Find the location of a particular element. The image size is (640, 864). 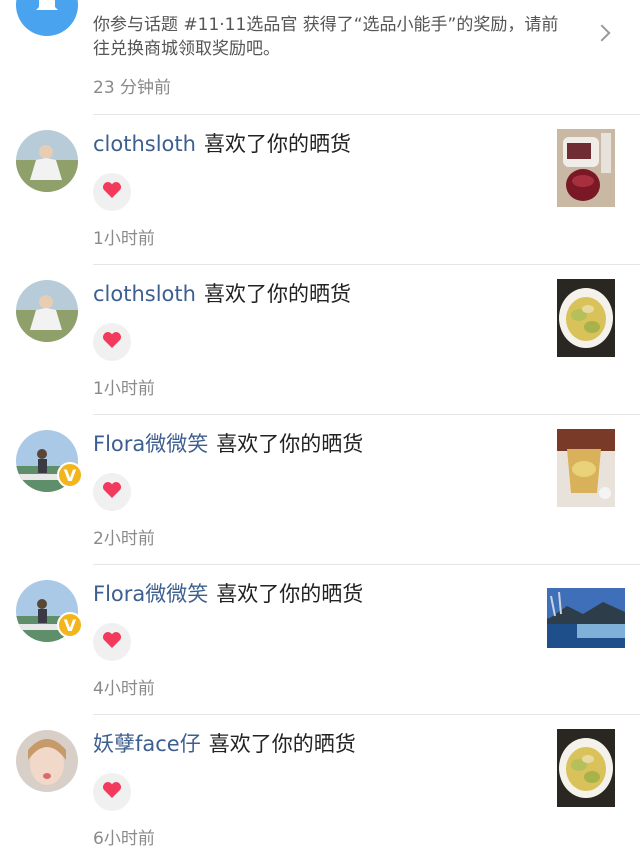

notification-time: 4小时前 is located at coordinates (124, 689).